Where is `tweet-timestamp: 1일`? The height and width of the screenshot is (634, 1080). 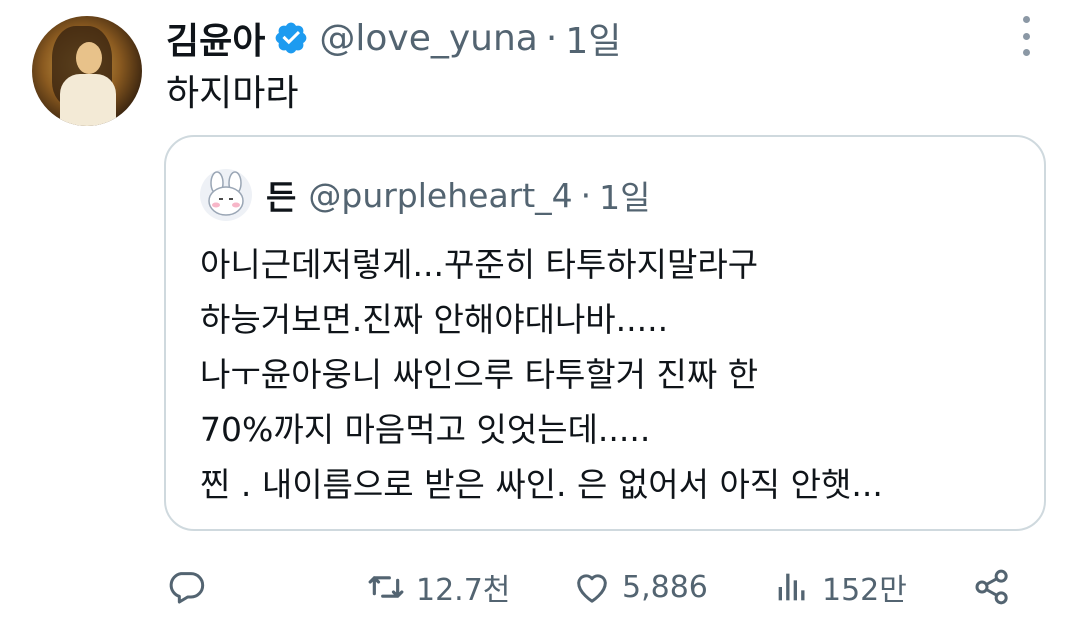
tweet-timestamp: 1일 is located at coordinates (593, 38).